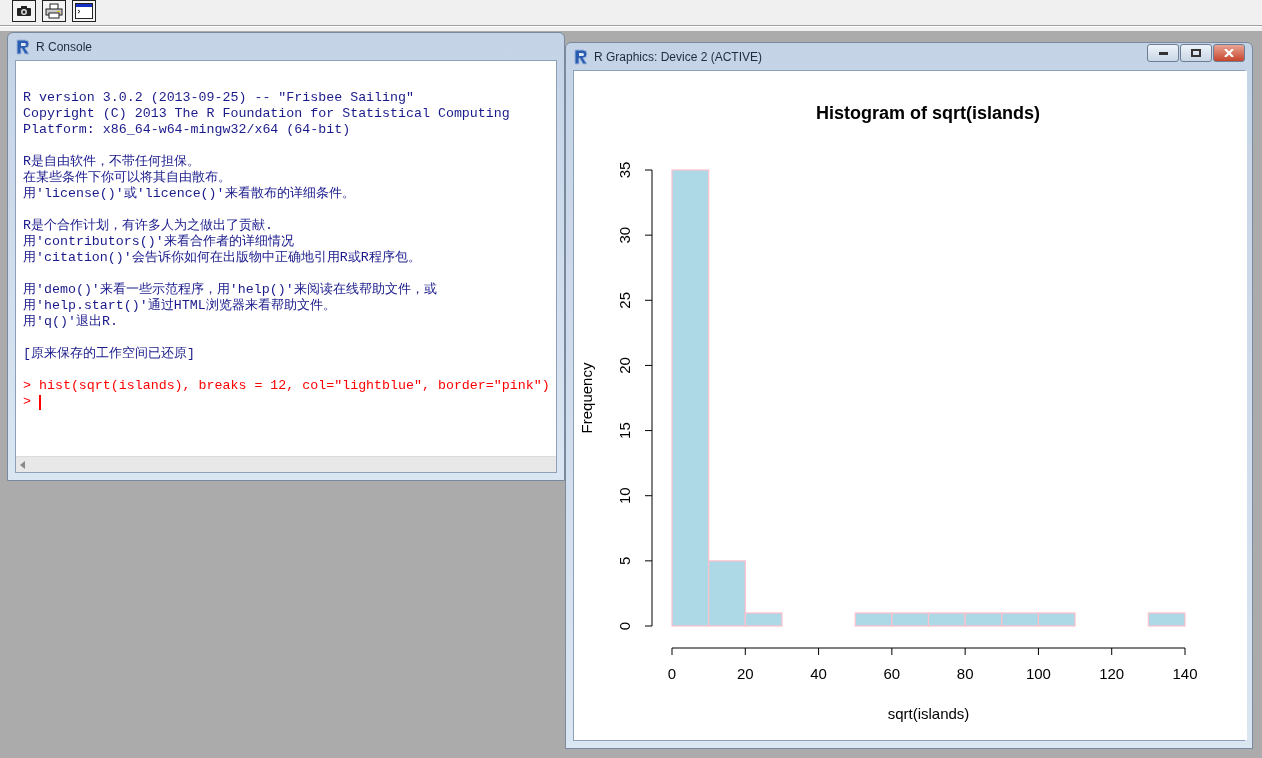 The width and height of the screenshot is (1262, 758). What do you see at coordinates (624, 365) in the screenshot?
I see `y-tick-label: 20` at bounding box center [624, 365].